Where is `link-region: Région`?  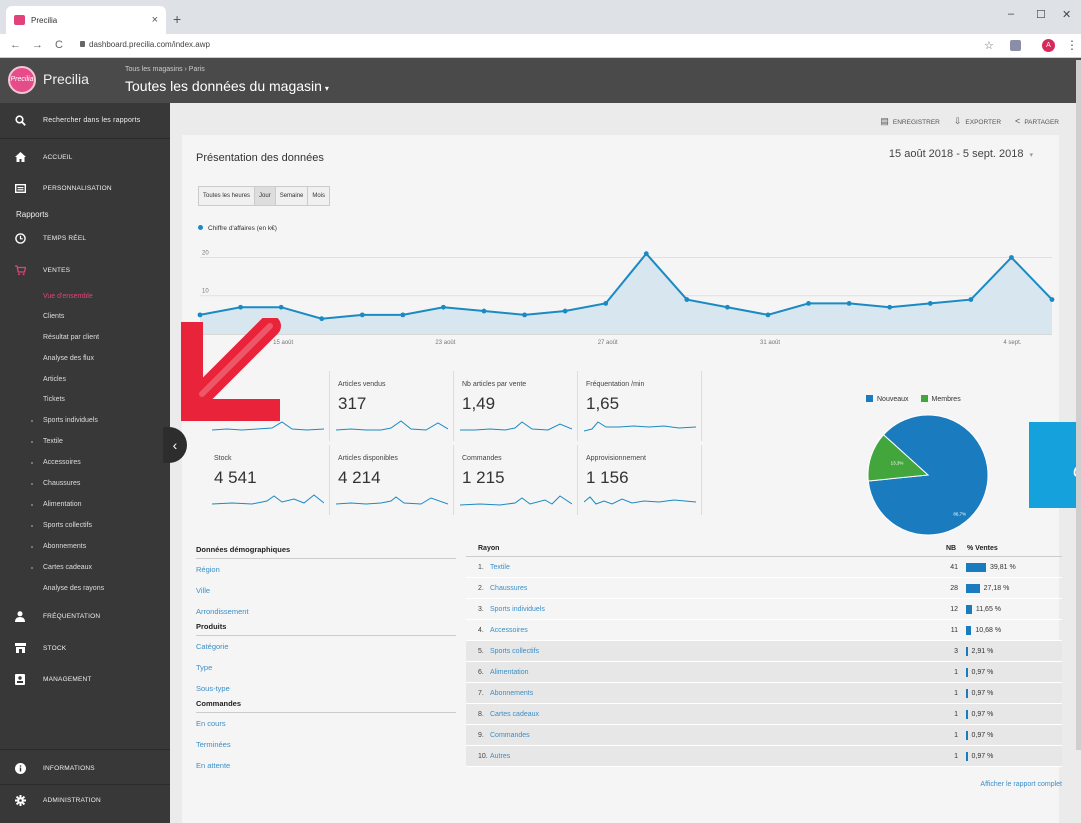 link-region: Région is located at coordinates (326, 569).